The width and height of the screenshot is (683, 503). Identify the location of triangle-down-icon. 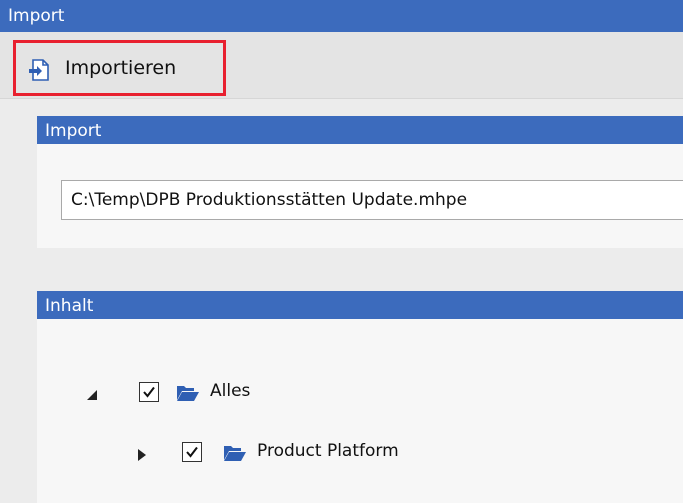
(92, 394).